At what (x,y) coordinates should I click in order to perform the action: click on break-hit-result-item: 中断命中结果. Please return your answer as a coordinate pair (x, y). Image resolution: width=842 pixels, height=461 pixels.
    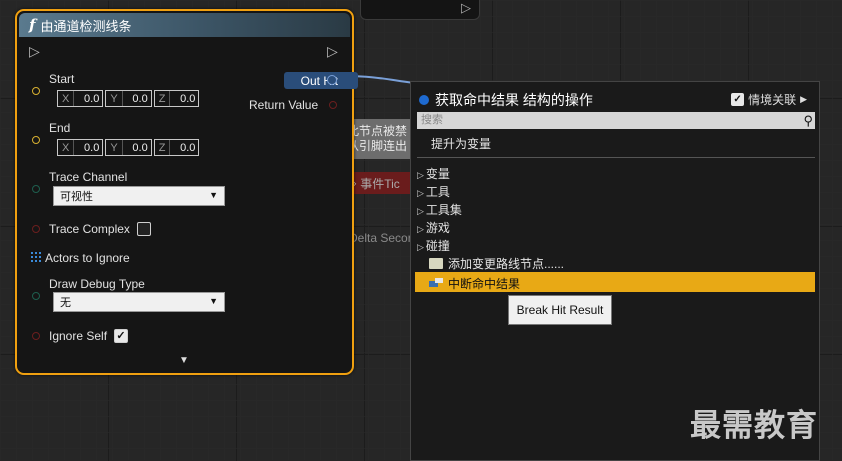
    Looking at the image, I should click on (474, 283).